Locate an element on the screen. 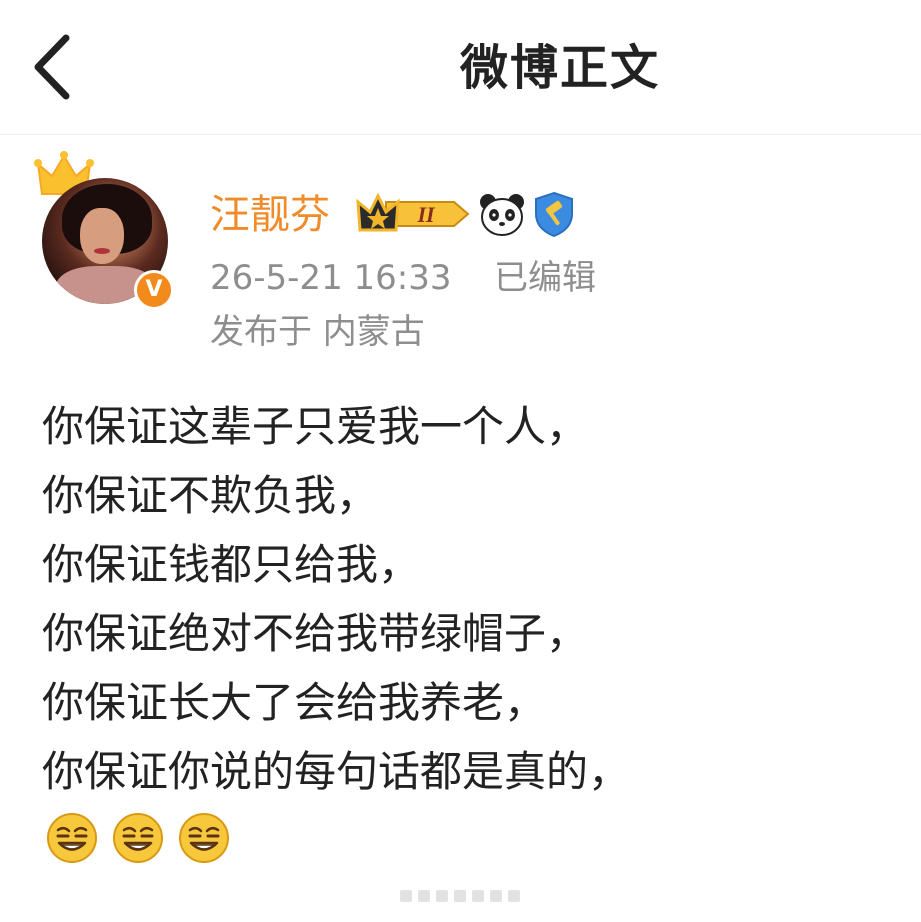  emoji-row is located at coordinates (145, 837).